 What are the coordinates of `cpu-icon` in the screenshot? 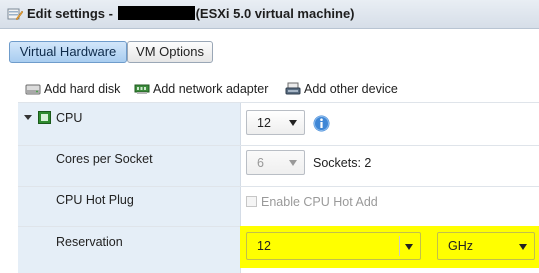 It's located at (44, 117).